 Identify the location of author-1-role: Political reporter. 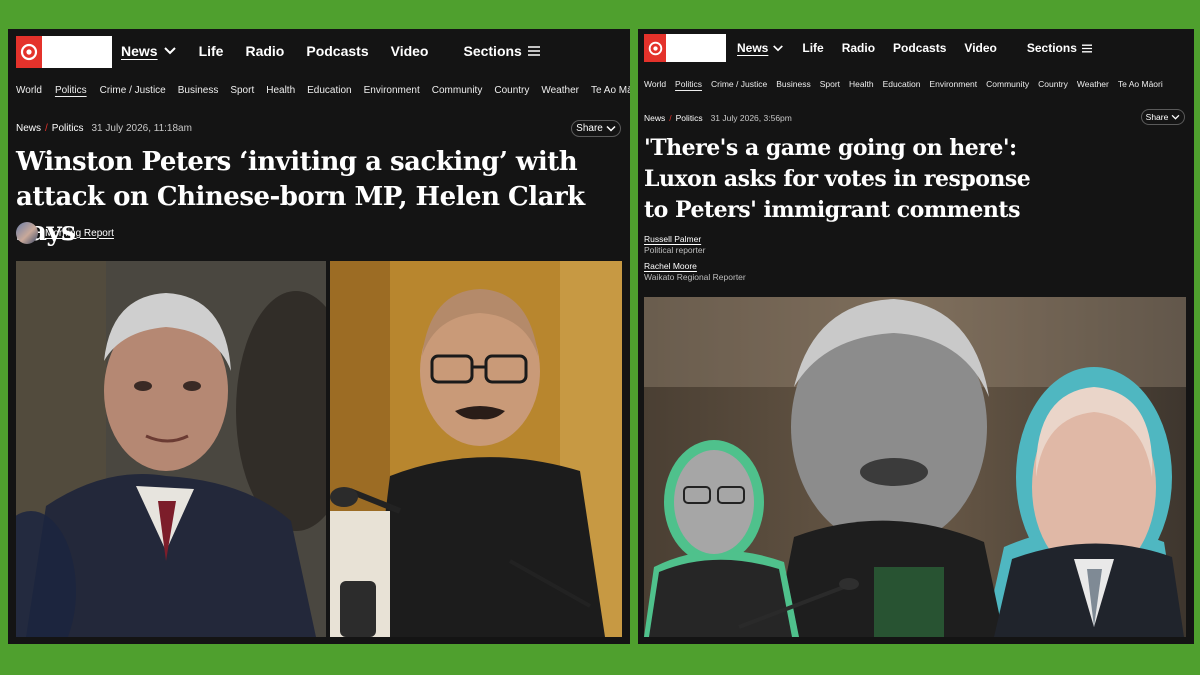
(675, 250).